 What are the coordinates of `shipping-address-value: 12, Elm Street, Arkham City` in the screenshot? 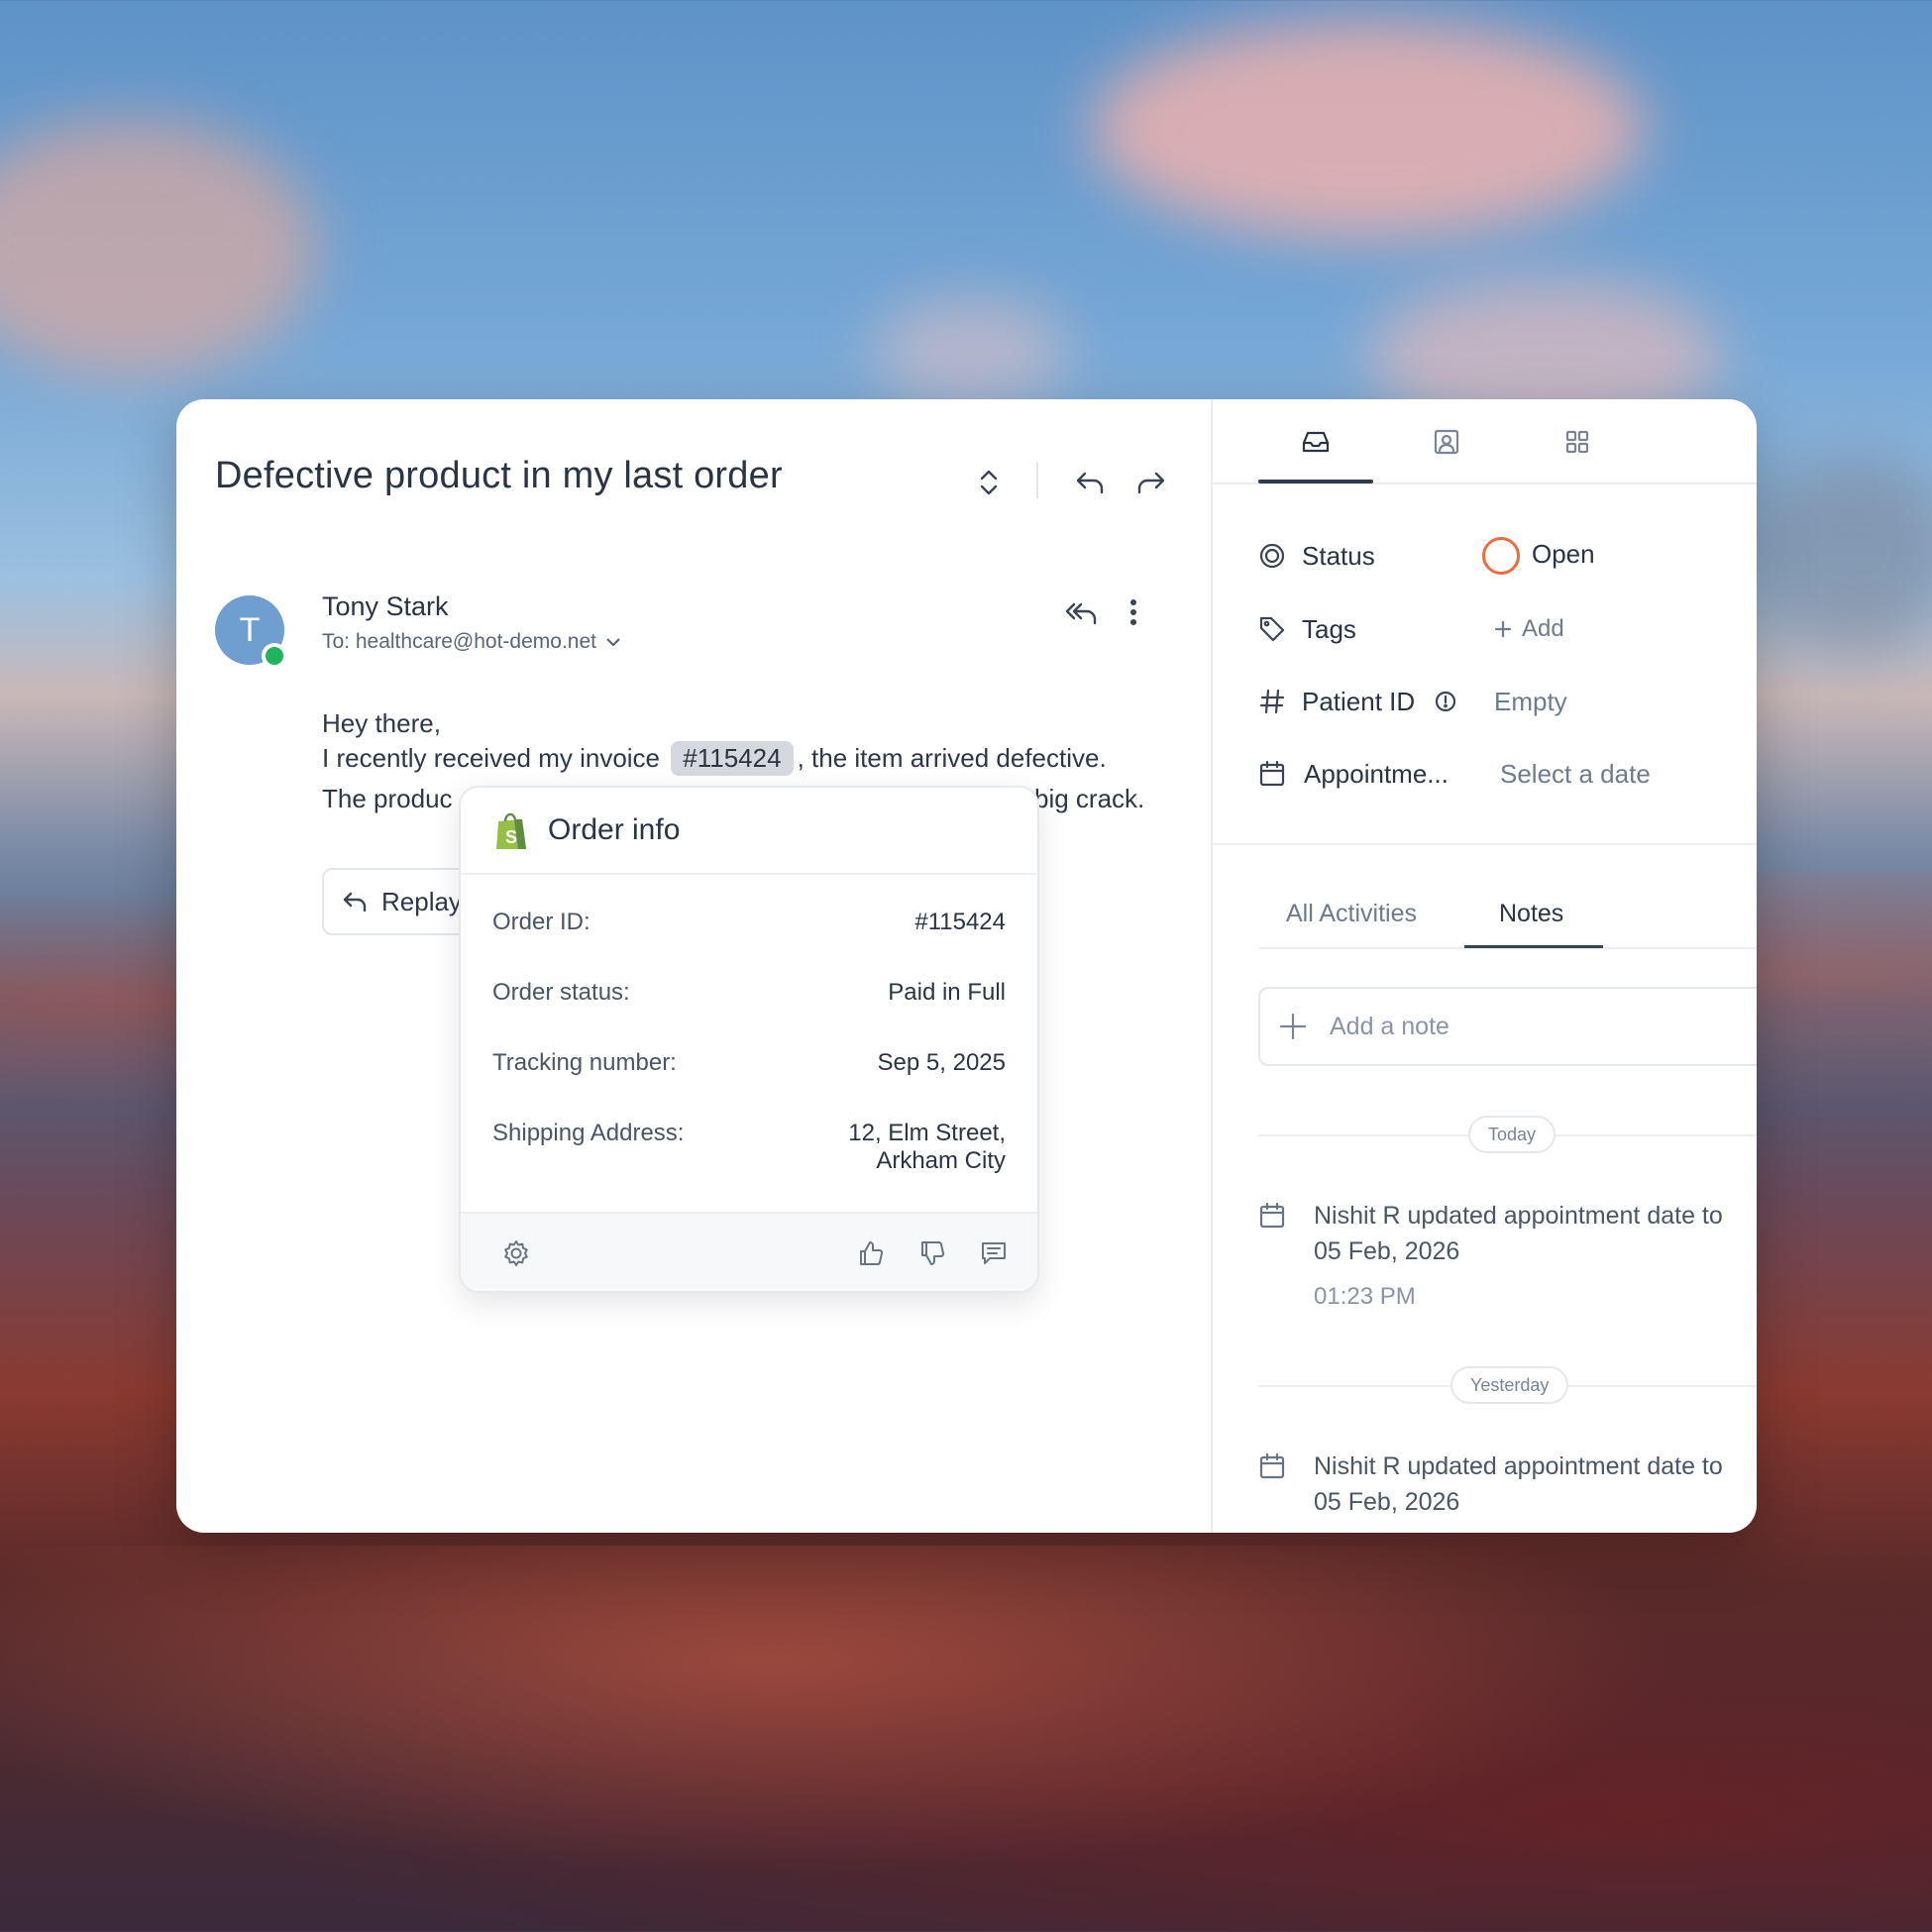 It's located at (927, 1147).